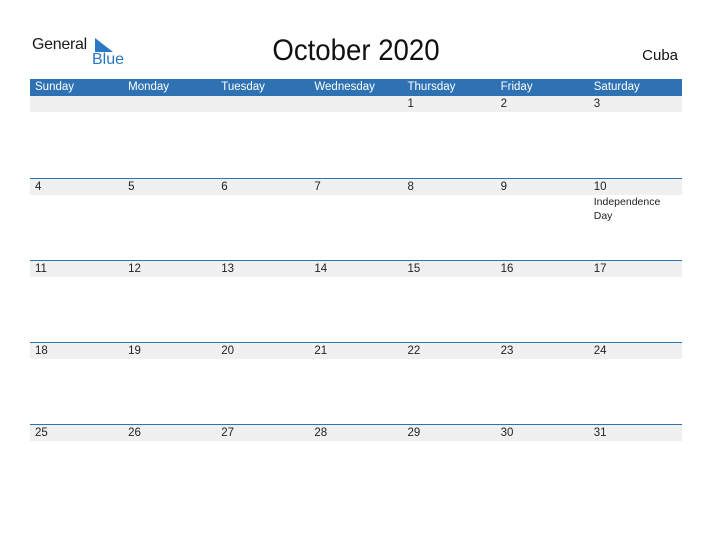  What do you see at coordinates (414, 433) in the screenshot?
I see `day-cell: 29` at bounding box center [414, 433].